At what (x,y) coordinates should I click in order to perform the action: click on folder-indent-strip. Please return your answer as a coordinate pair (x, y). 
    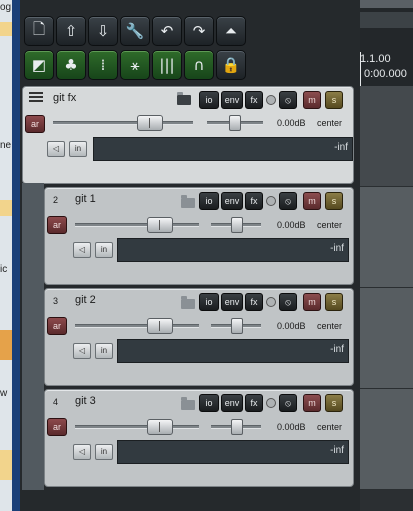
    Looking at the image, I should click on (33, 336).